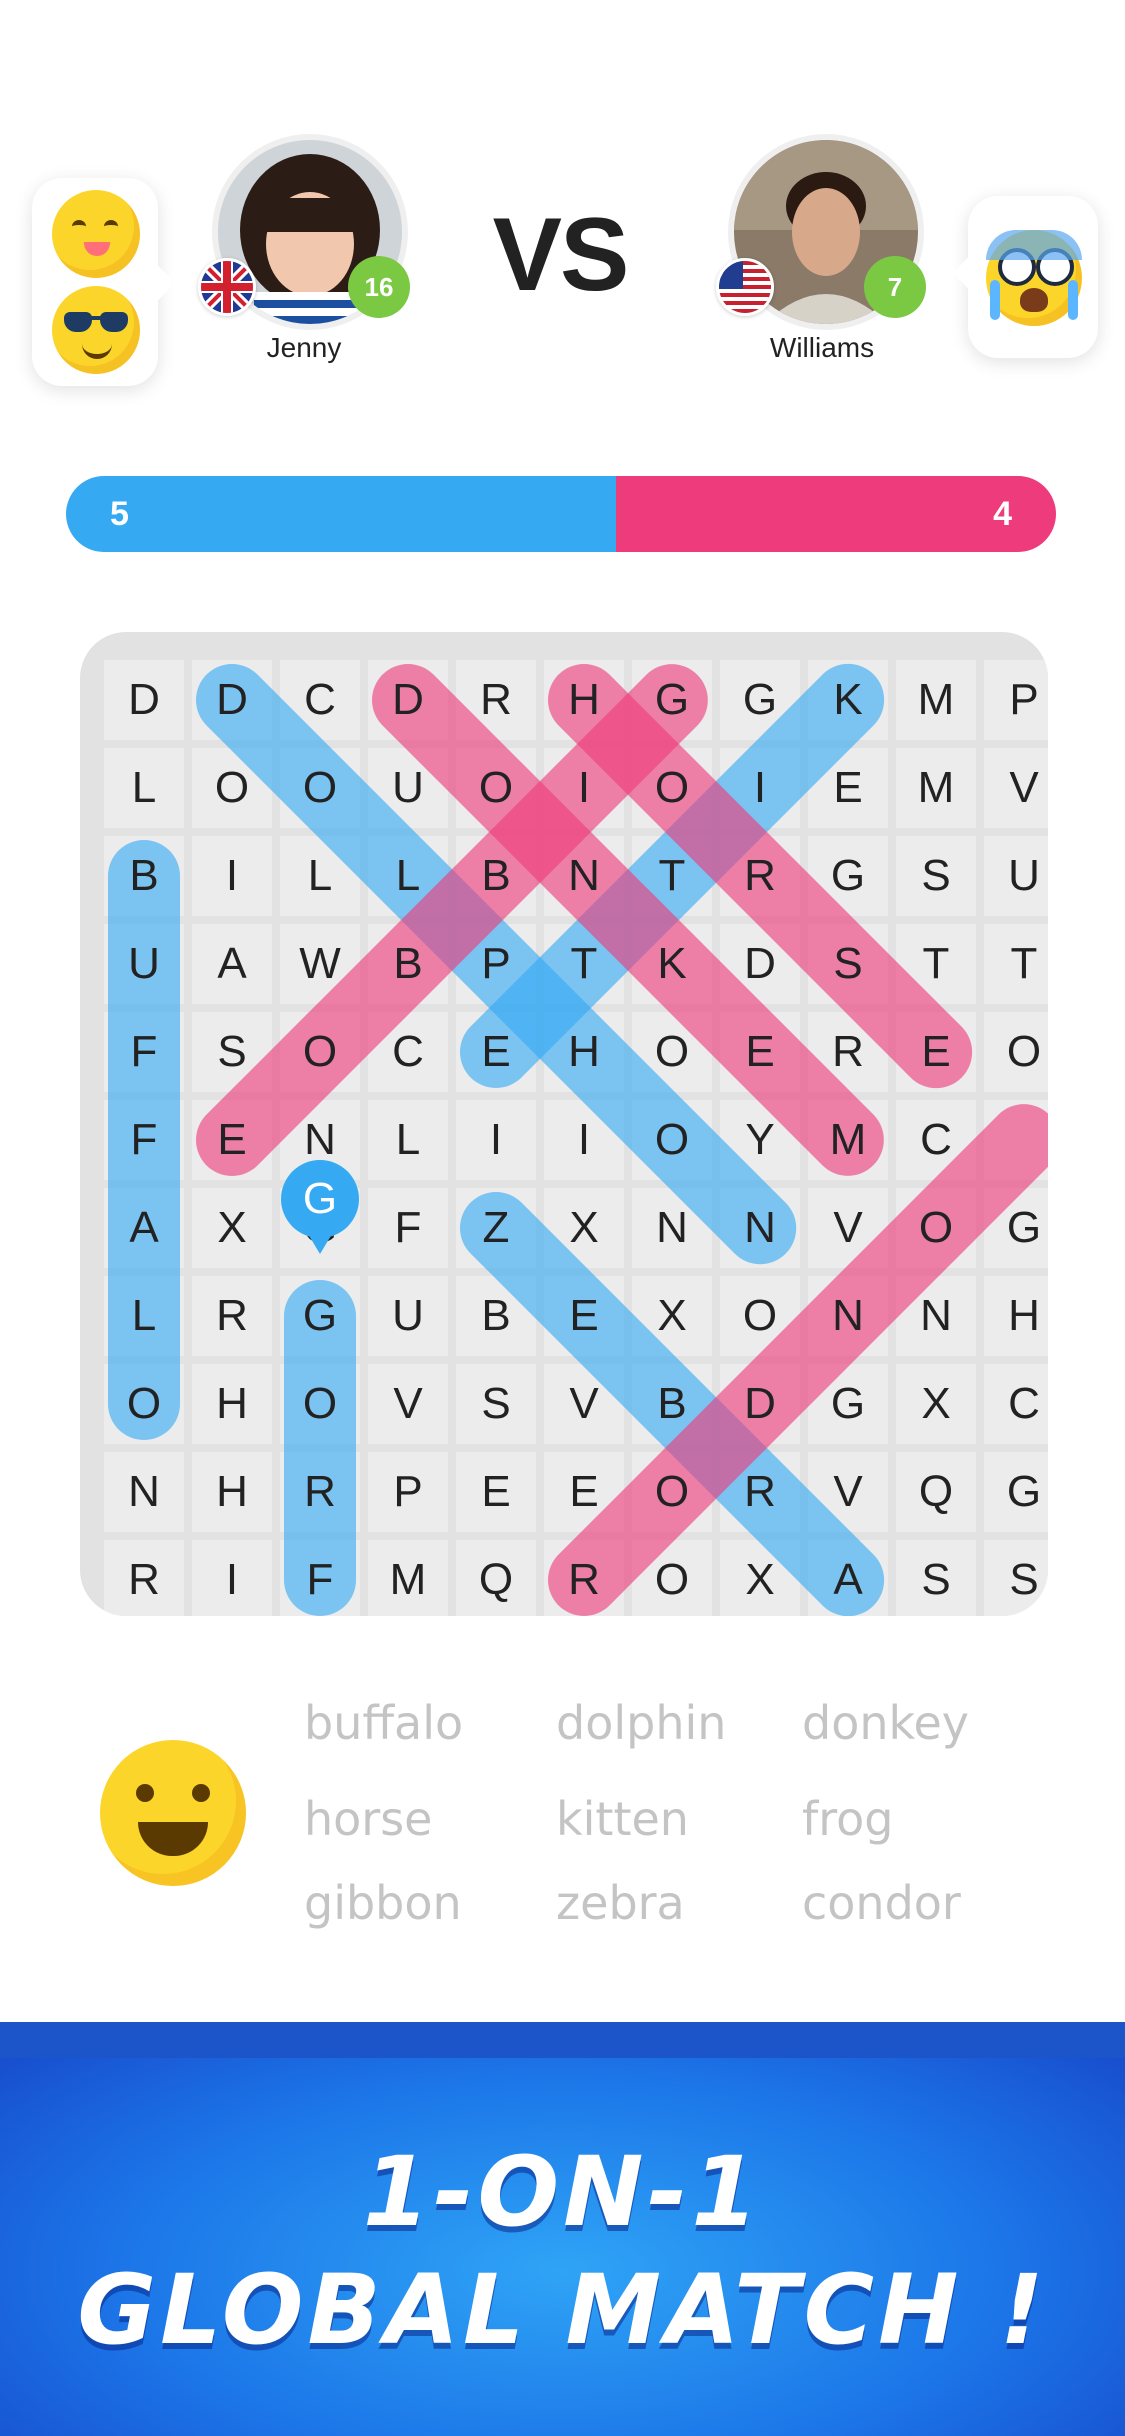 The height and width of the screenshot is (2436, 1125). I want to click on grid-letter: Y, so click(760, 1139).